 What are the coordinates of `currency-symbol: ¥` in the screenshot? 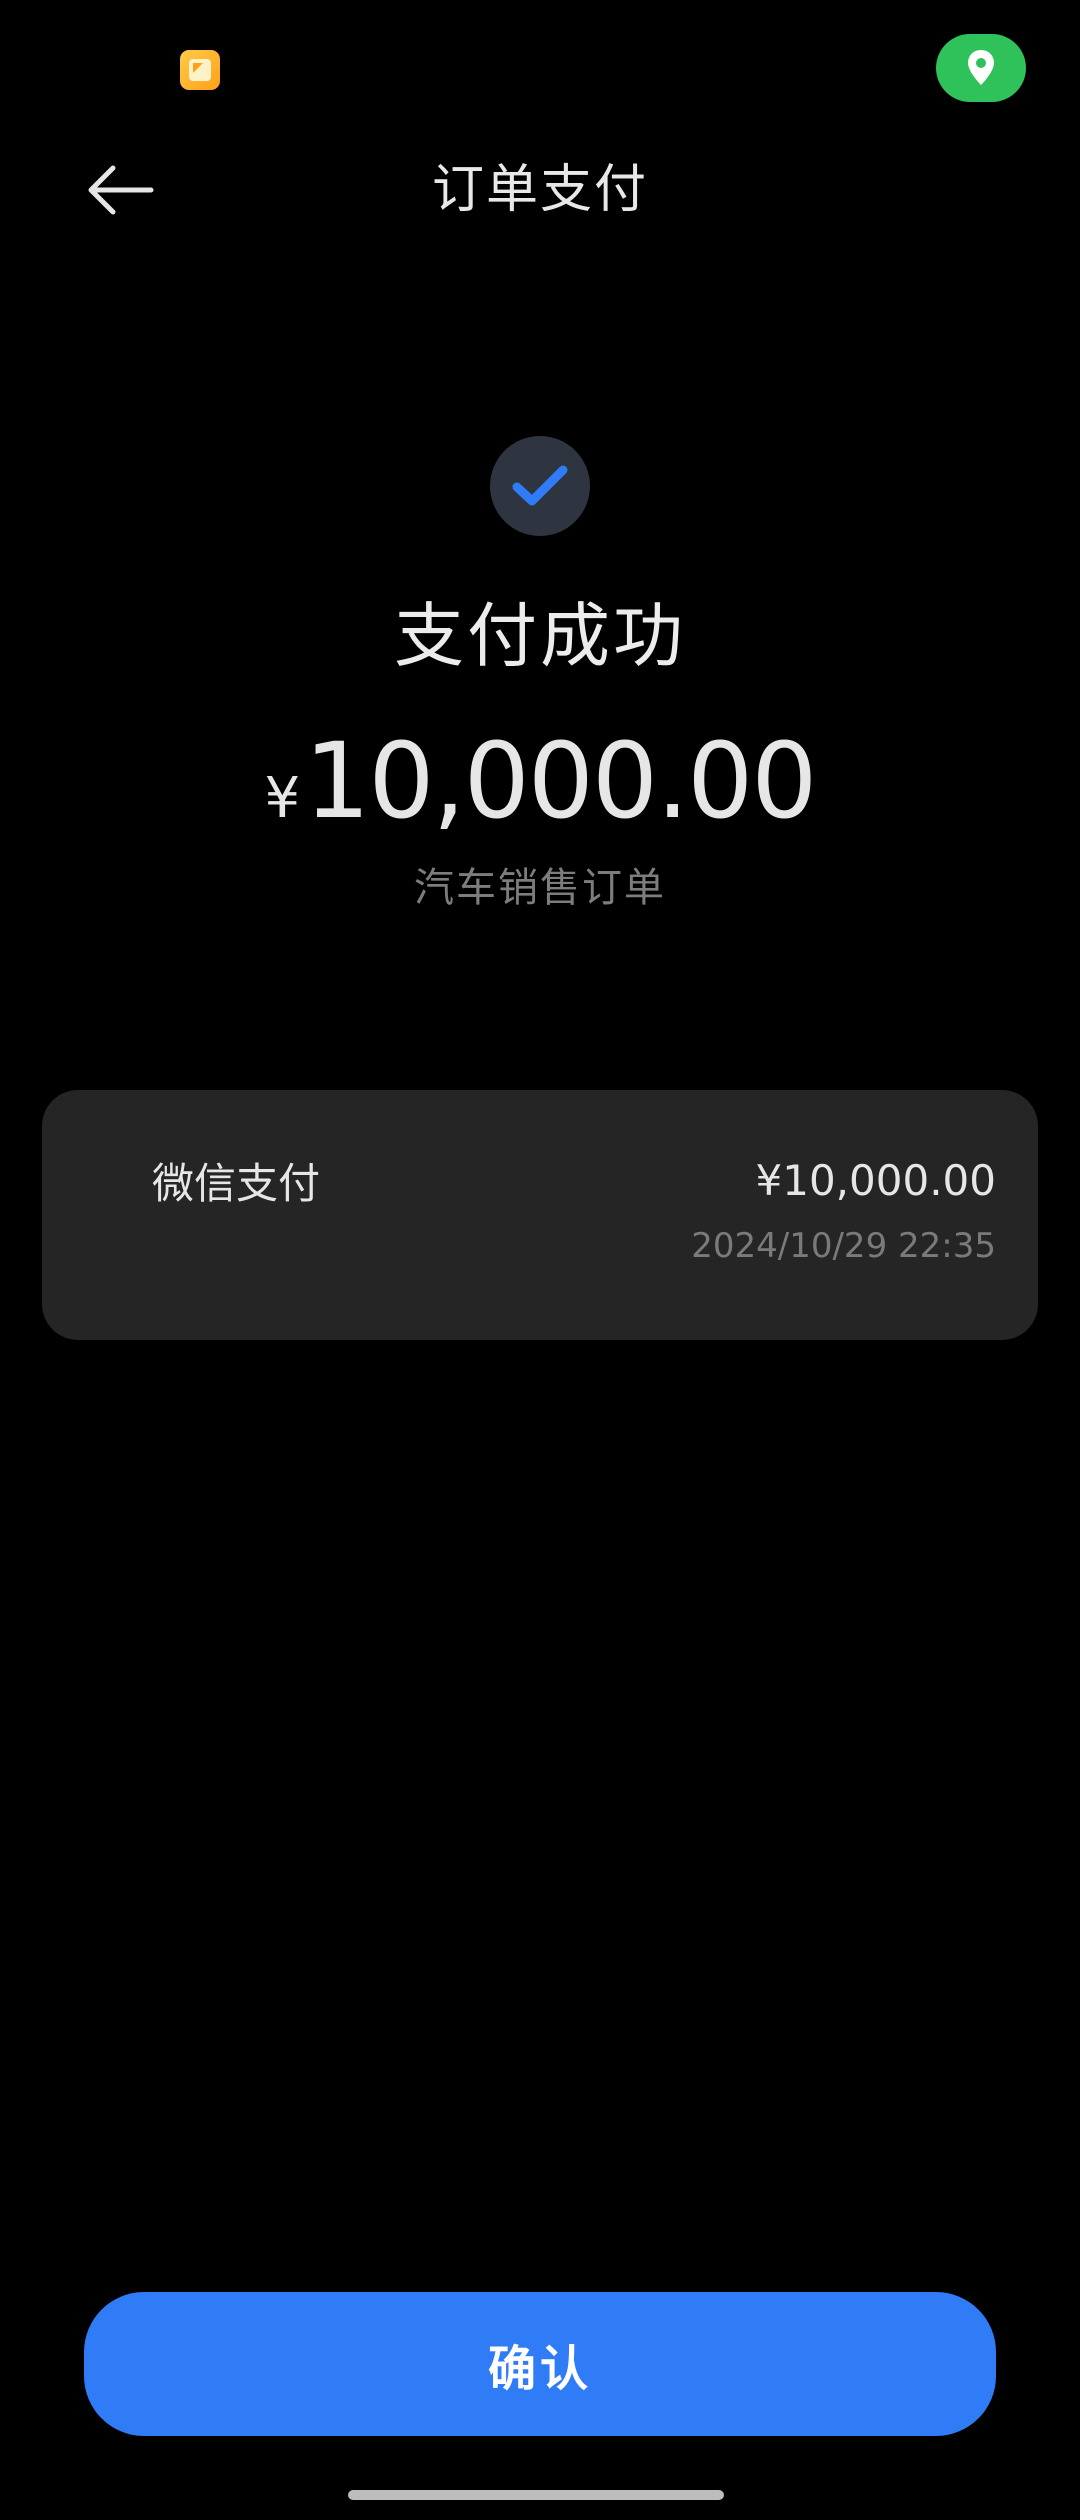 It's located at (282, 798).